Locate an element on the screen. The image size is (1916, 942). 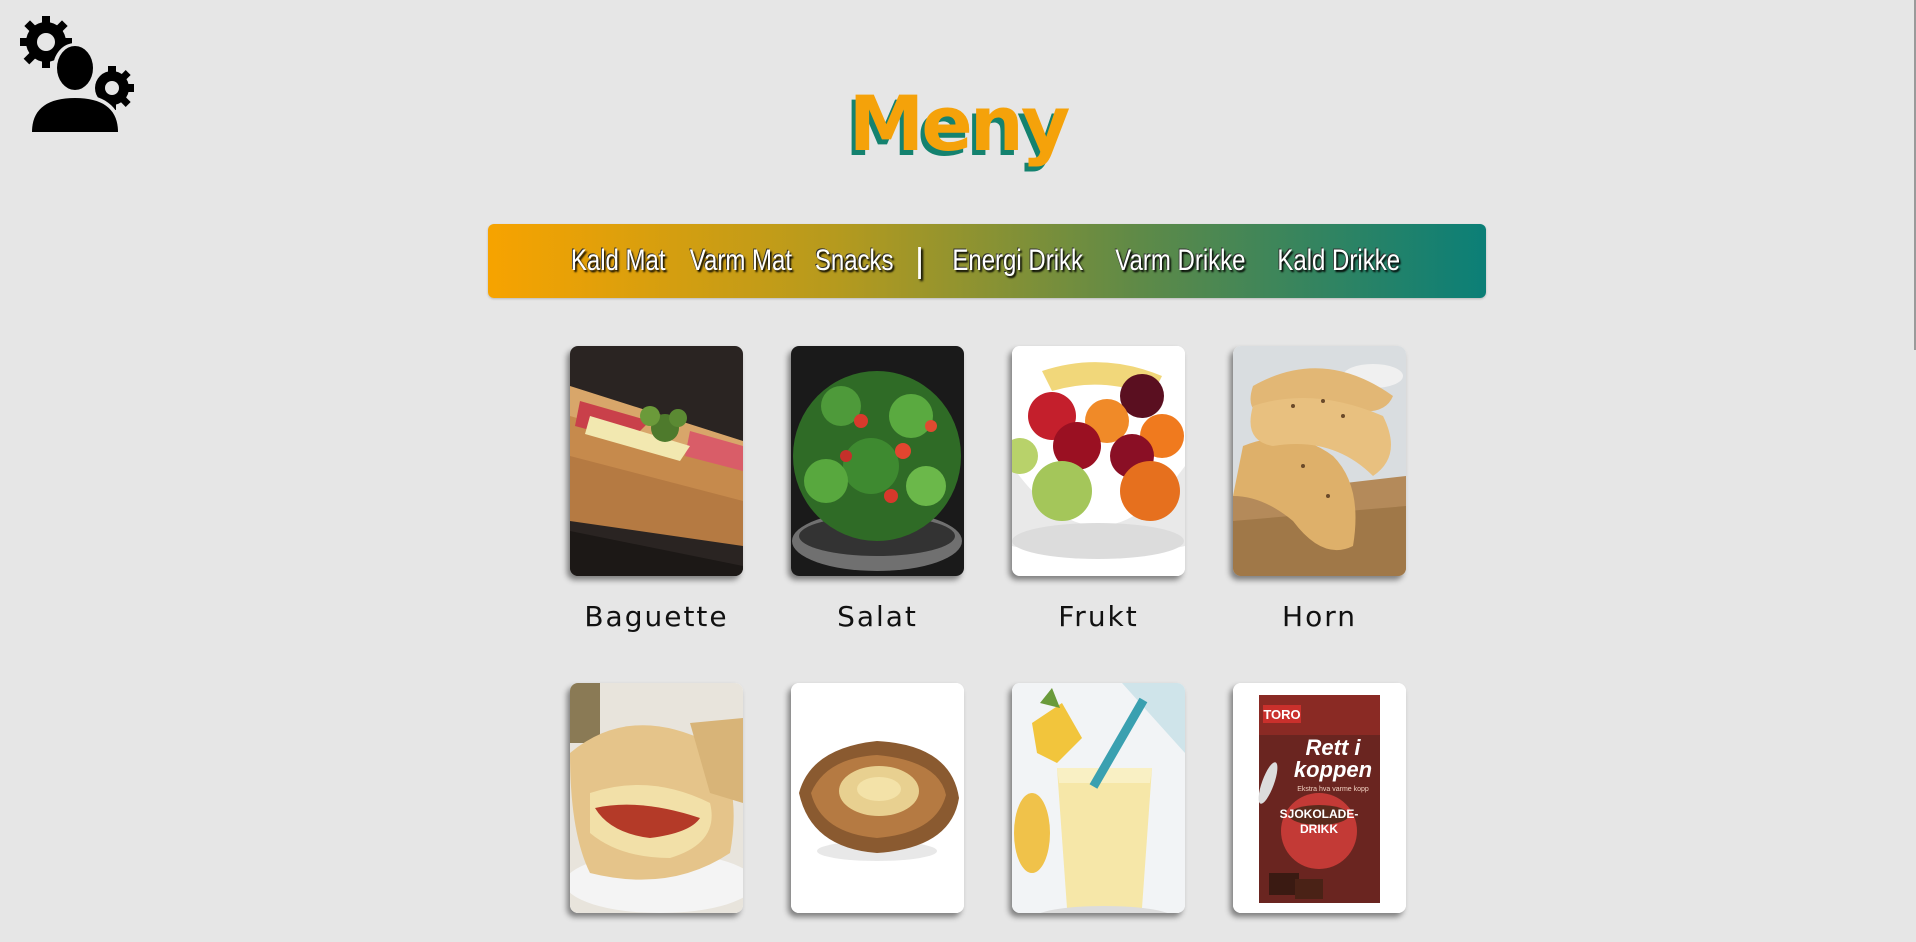
salad-image is located at coordinates (877, 461).